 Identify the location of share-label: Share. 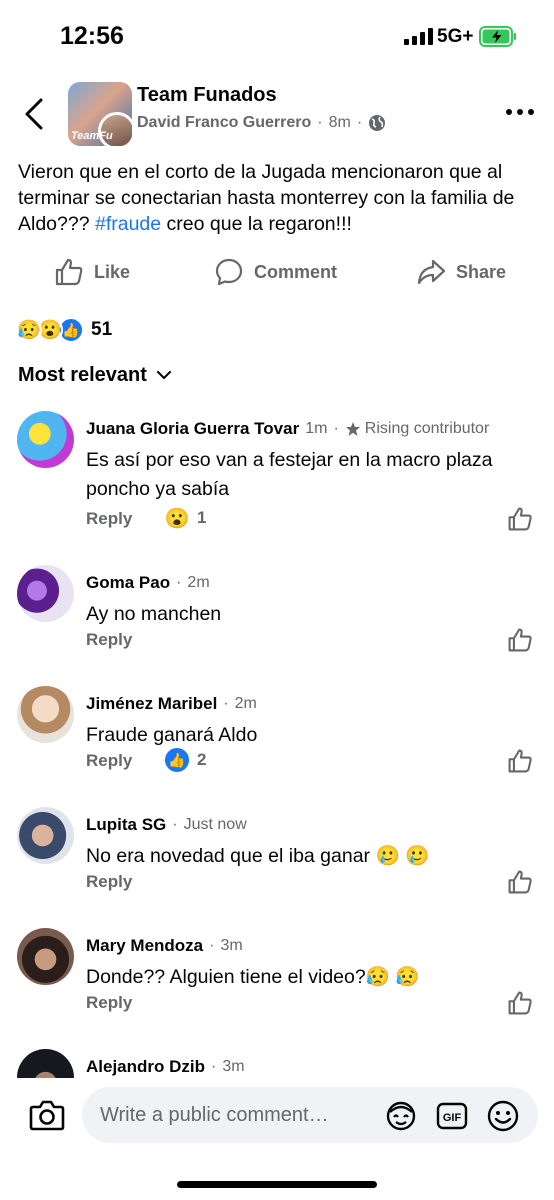
(481, 271).